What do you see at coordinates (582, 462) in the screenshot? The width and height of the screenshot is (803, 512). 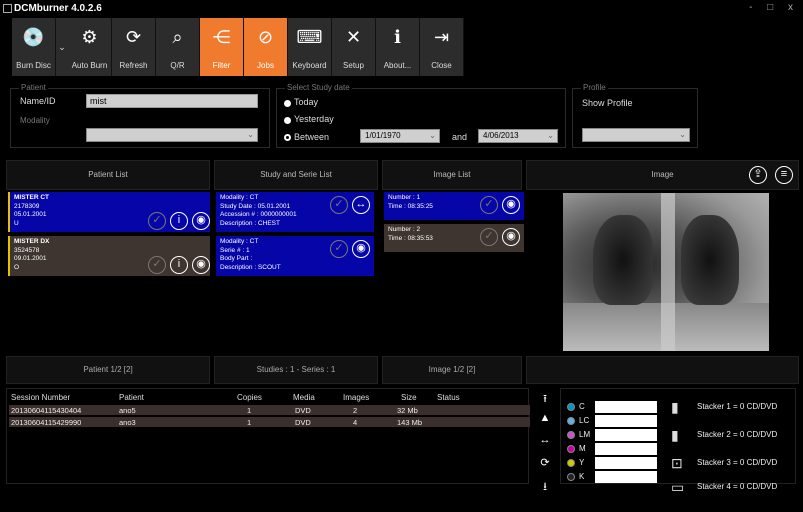 I see `ink-label: Y` at bounding box center [582, 462].